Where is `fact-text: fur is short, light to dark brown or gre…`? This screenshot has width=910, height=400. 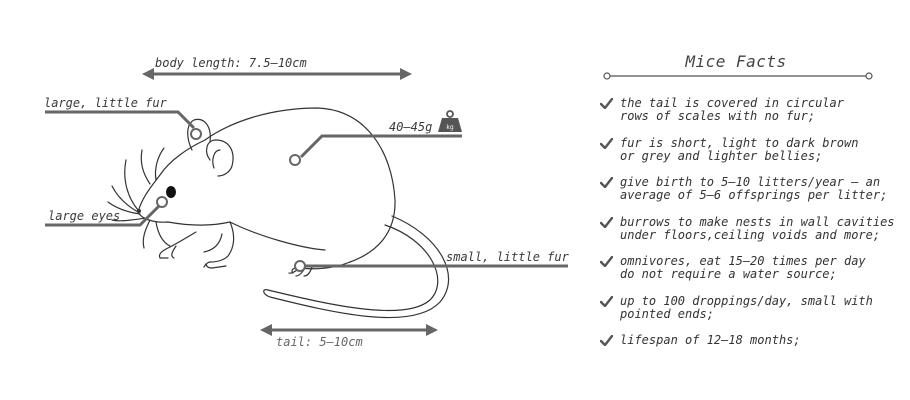
fact-text: fur is short, light to dark brown or gre… is located at coordinates (739, 149).